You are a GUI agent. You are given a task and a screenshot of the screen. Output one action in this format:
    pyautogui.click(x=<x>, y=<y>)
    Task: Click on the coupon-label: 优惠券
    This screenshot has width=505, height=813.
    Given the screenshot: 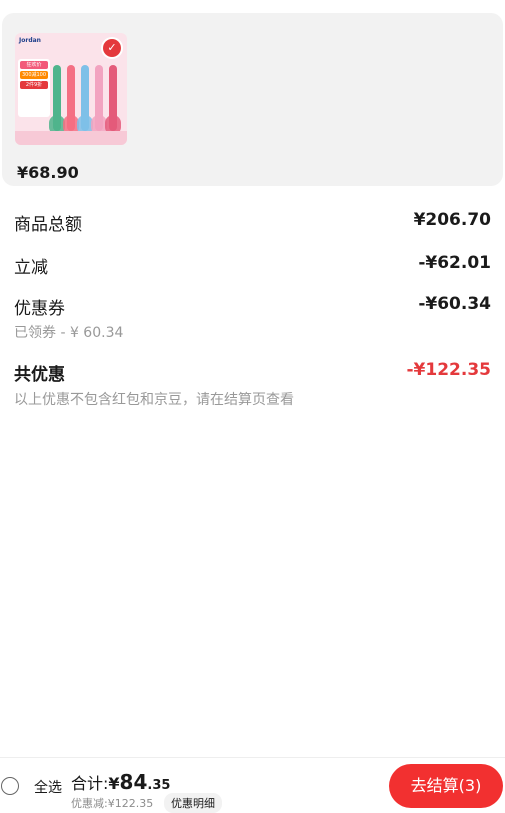 What is the action you would take?
    pyautogui.click(x=39, y=309)
    